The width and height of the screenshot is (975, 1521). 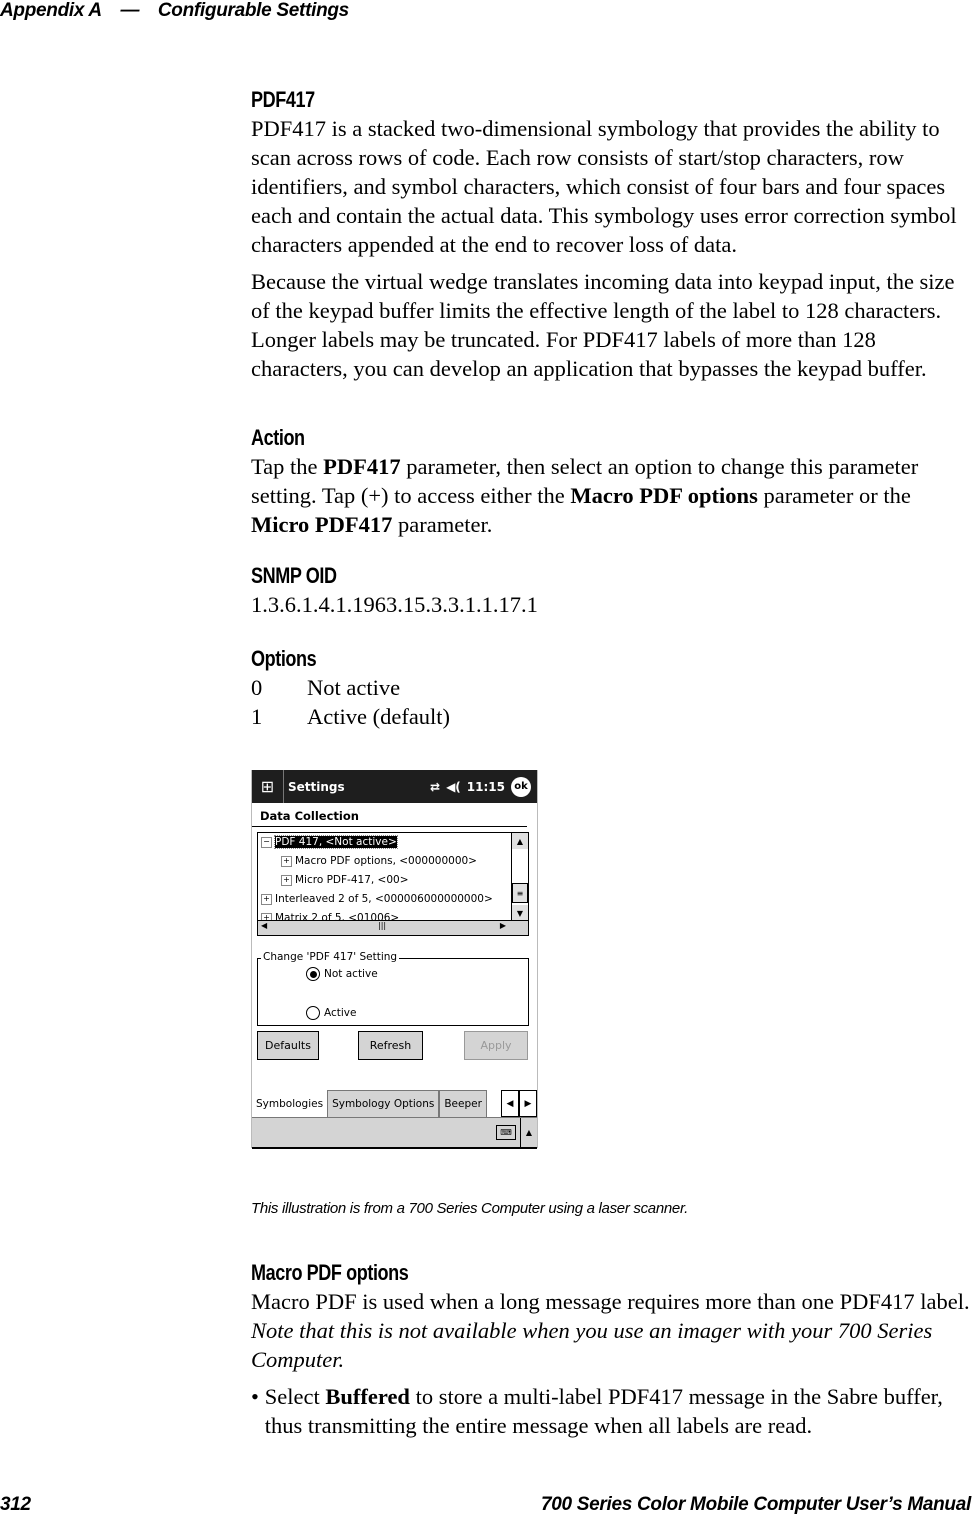 What do you see at coordinates (393, 927) in the screenshot?
I see `horizontal-scrollbar: ◀ ||| ▶` at bounding box center [393, 927].